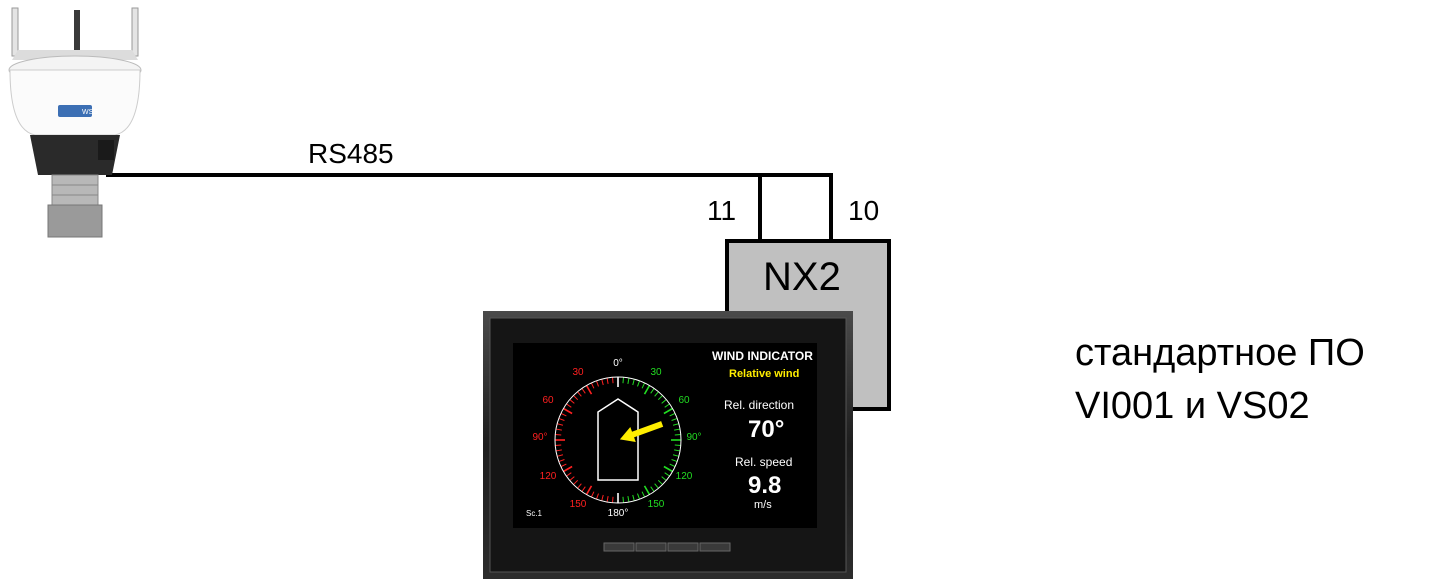 The image size is (1445, 582). Describe the element at coordinates (534, 513) in the screenshot. I see `screen-id: Sc.1` at that location.